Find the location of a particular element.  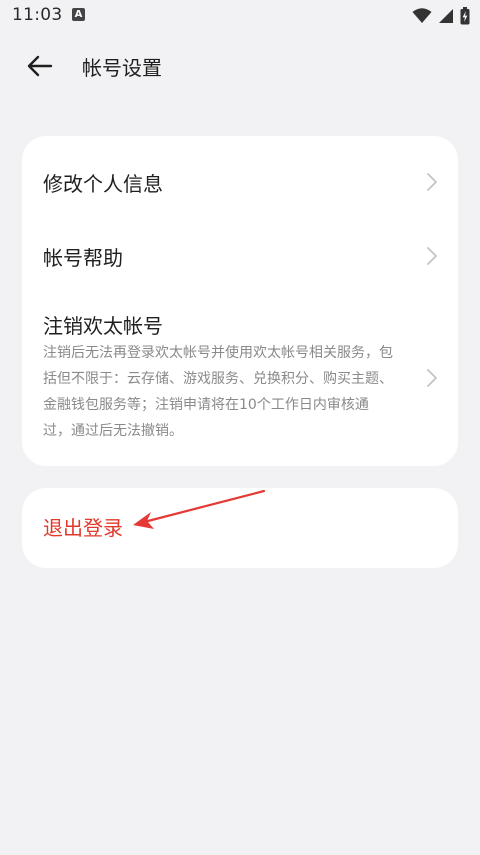

signal-icon is located at coordinates (446, 16).